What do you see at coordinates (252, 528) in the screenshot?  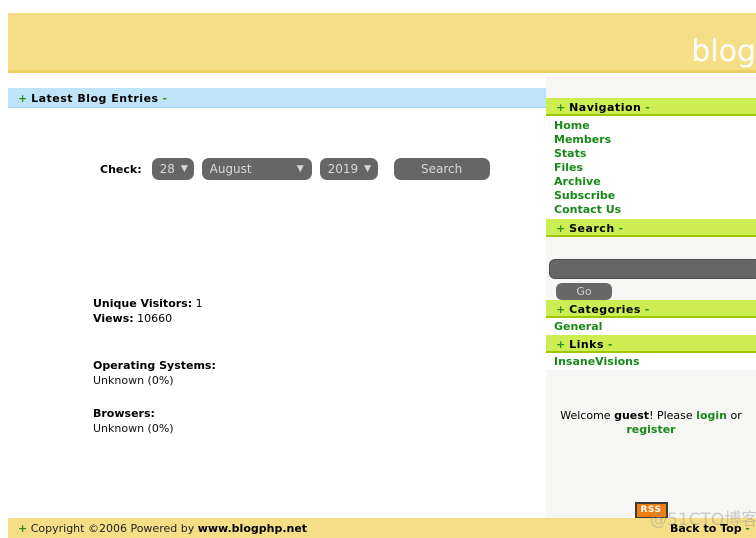 I see `footer-site-link: www.blogphp.net` at bounding box center [252, 528].